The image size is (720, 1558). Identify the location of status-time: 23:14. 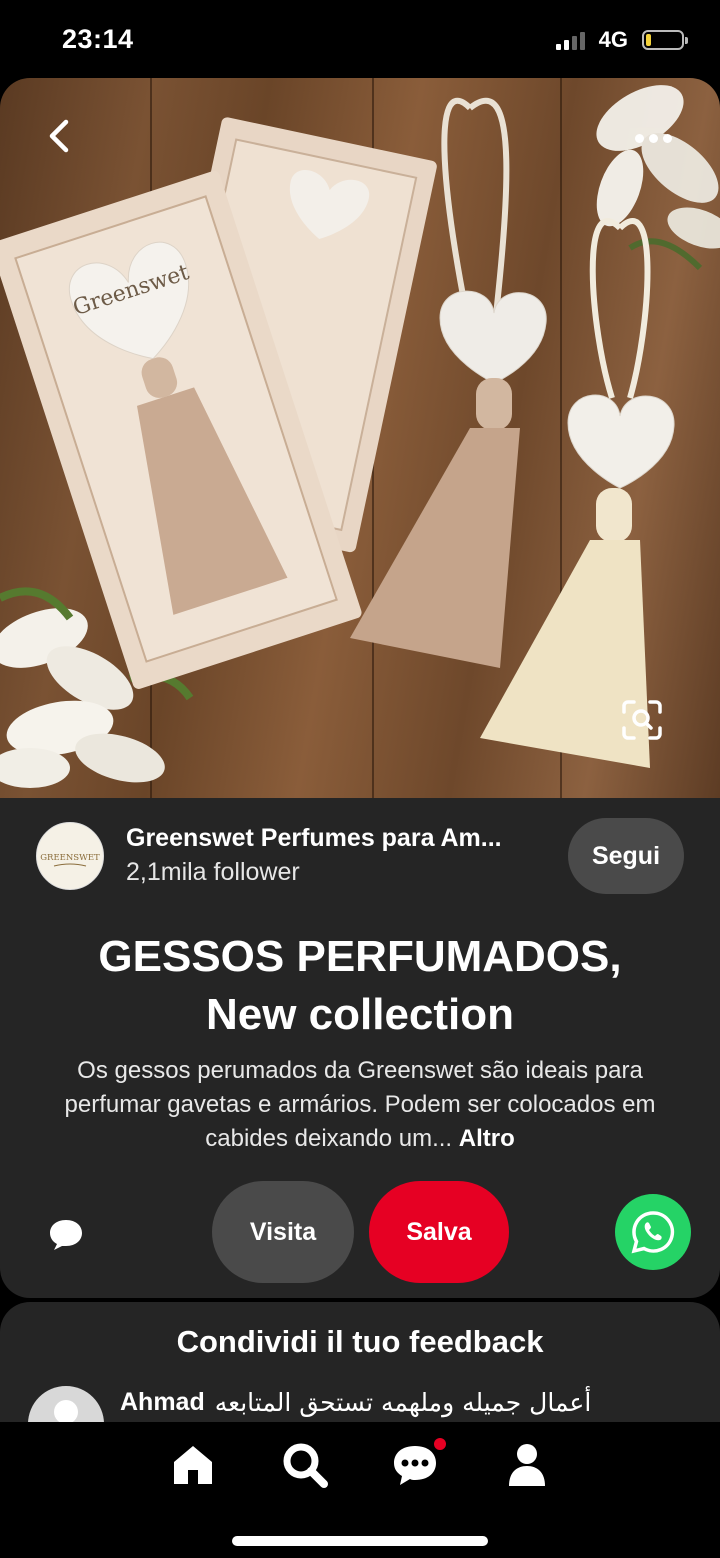
(98, 39).